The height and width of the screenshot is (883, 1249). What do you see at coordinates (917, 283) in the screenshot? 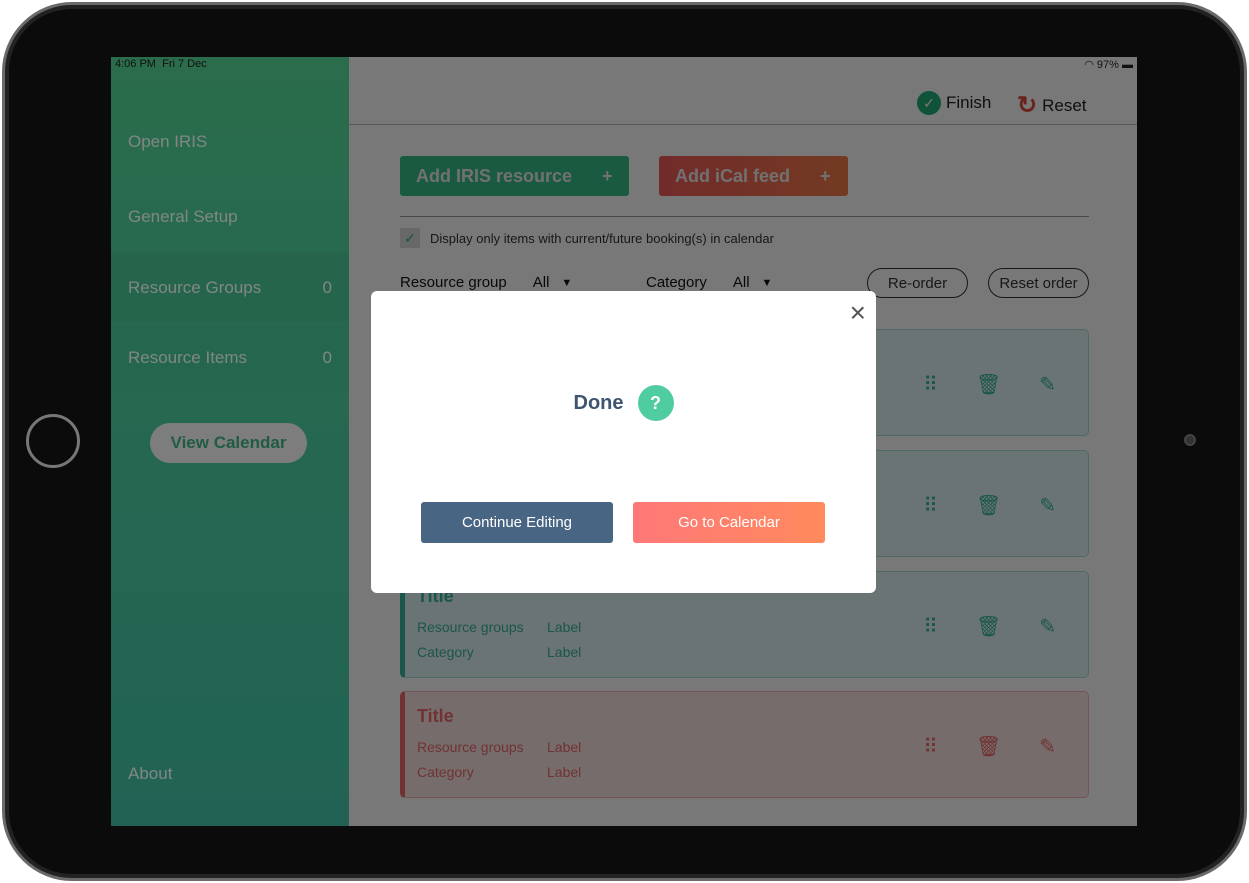
I see `reorder-button: Re-order` at bounding box center [917, 283].